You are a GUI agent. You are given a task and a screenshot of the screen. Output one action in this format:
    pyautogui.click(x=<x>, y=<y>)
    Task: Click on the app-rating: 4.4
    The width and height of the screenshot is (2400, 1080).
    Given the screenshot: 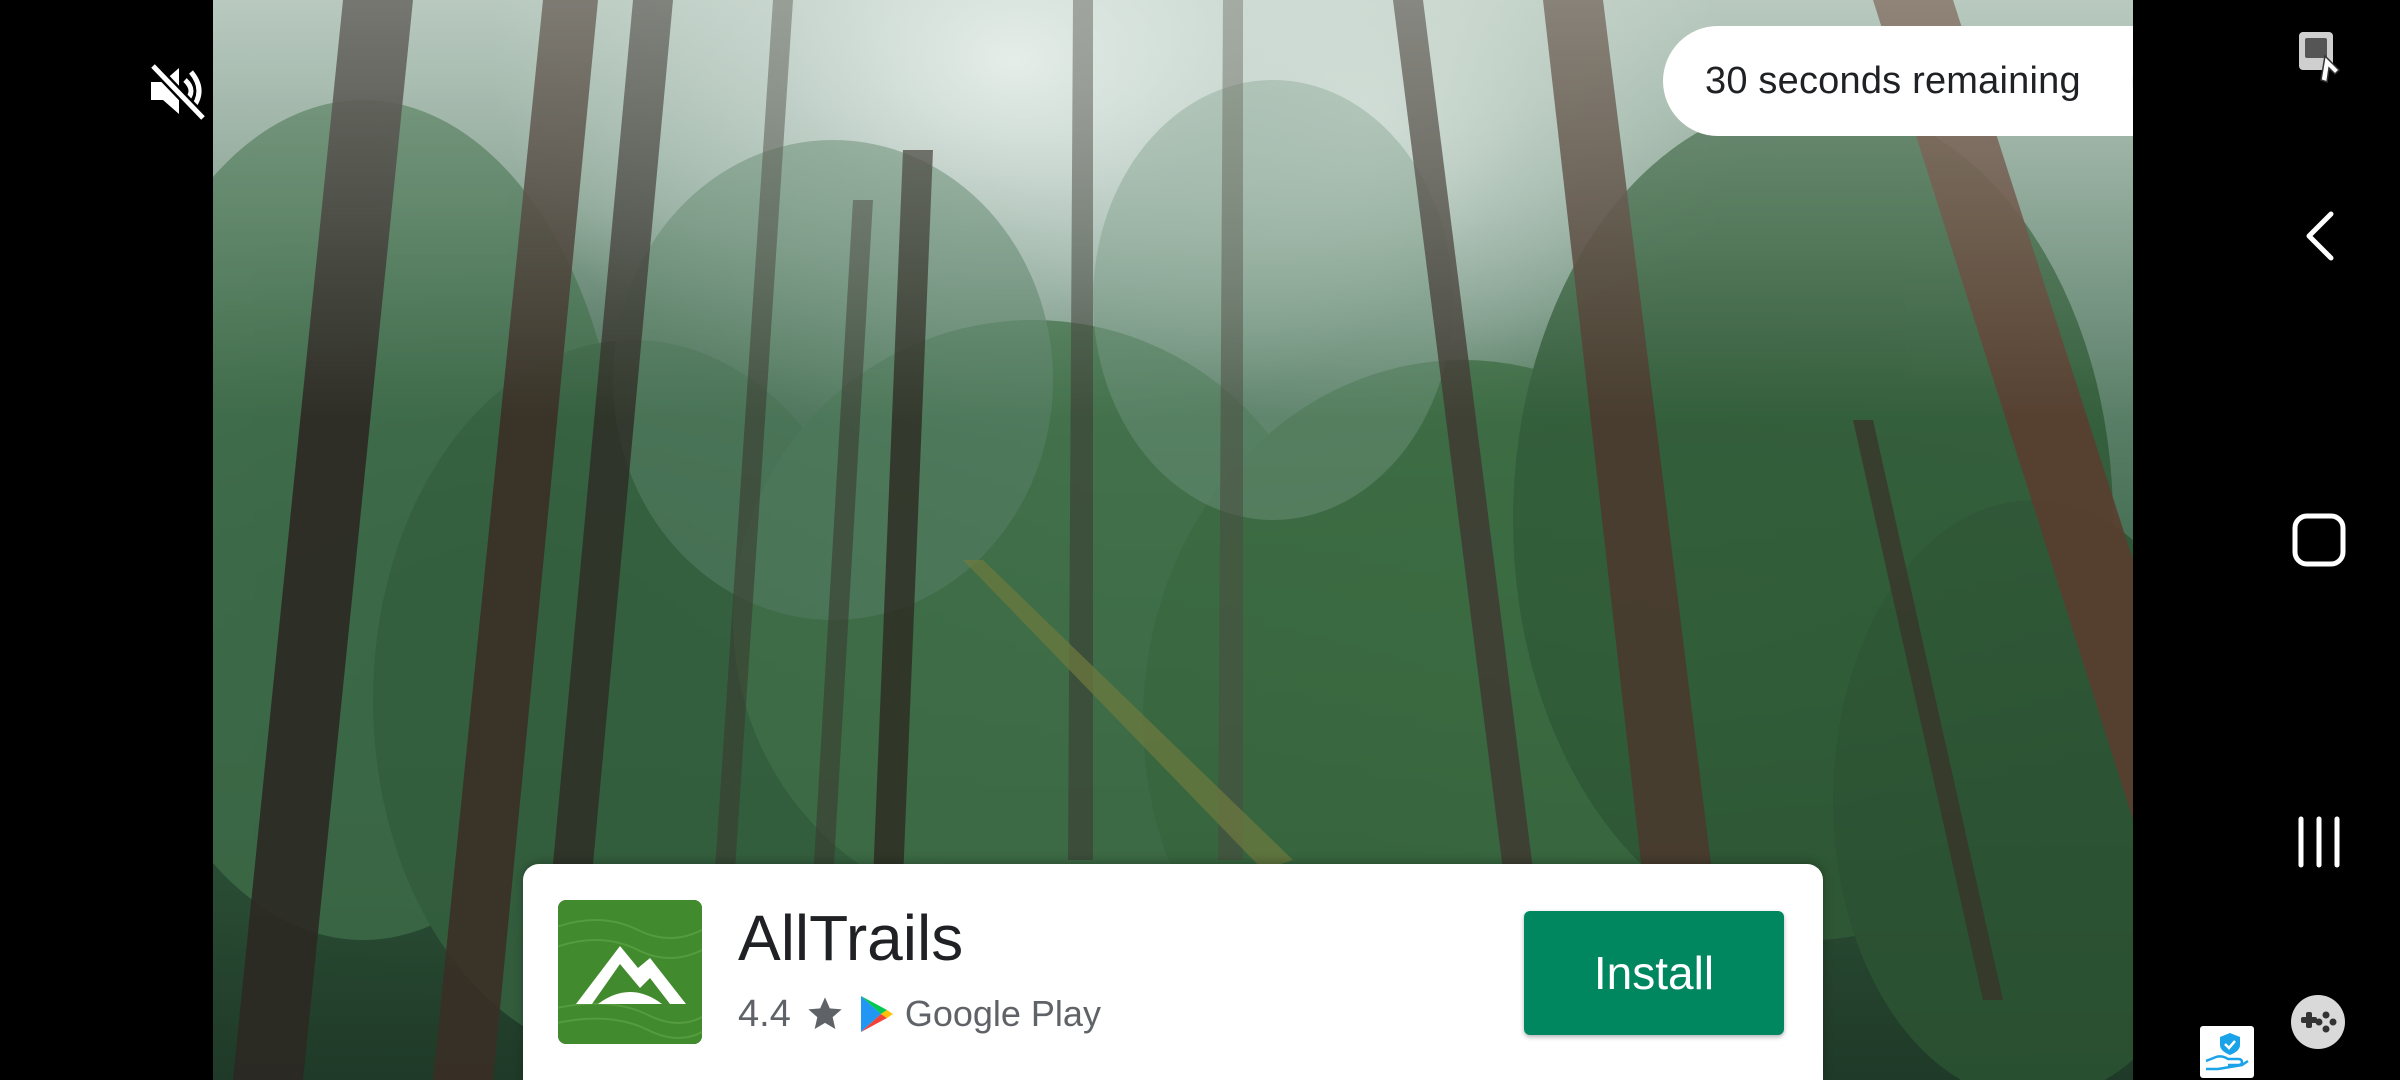 What is the action you would take?
    pyautogui.click(x=764, y=1013)
    